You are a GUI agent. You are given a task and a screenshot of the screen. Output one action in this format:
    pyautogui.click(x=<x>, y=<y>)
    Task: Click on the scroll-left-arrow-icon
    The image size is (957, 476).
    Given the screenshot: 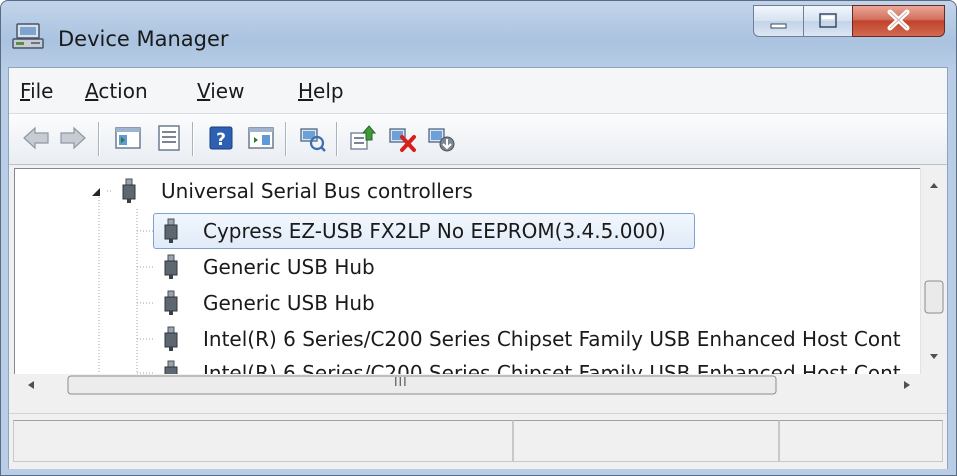 What is the action you would take?
    pyautogui.click(x=31, y=385)
    